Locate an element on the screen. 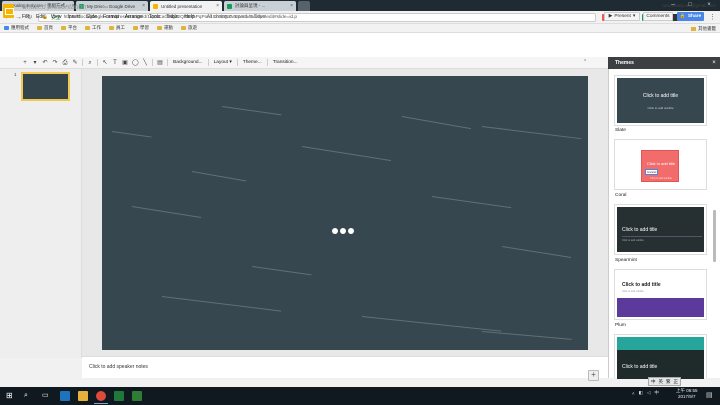 Image resolution: width=720 pixels, height=405 pixels. line-icon: ╲ is located at coordinates (145, 63).